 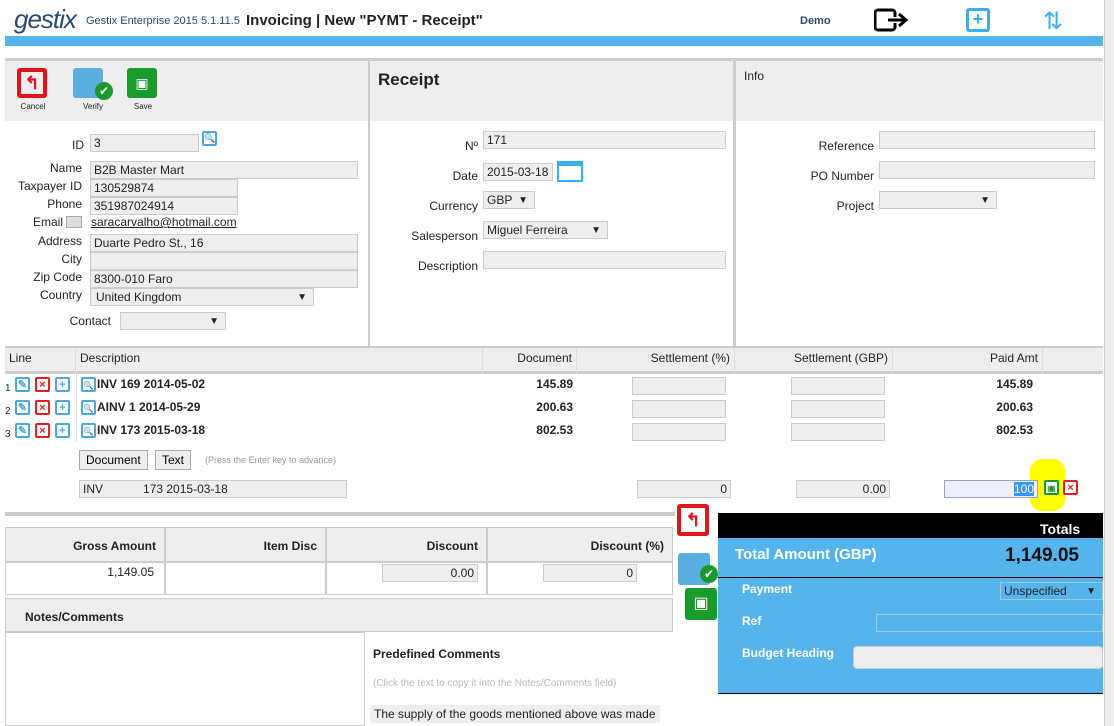 I want to click on email-icon, so click(x=74, y=222).